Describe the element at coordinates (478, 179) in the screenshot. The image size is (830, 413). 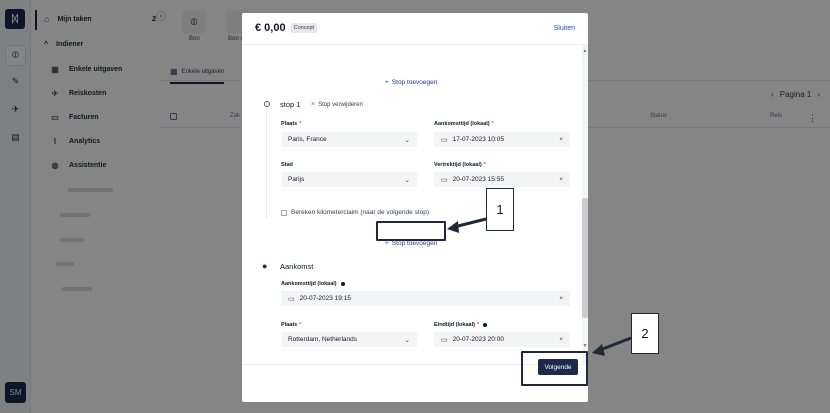
I see `departure-time-value: 20-07-2023 15:55` at that location.